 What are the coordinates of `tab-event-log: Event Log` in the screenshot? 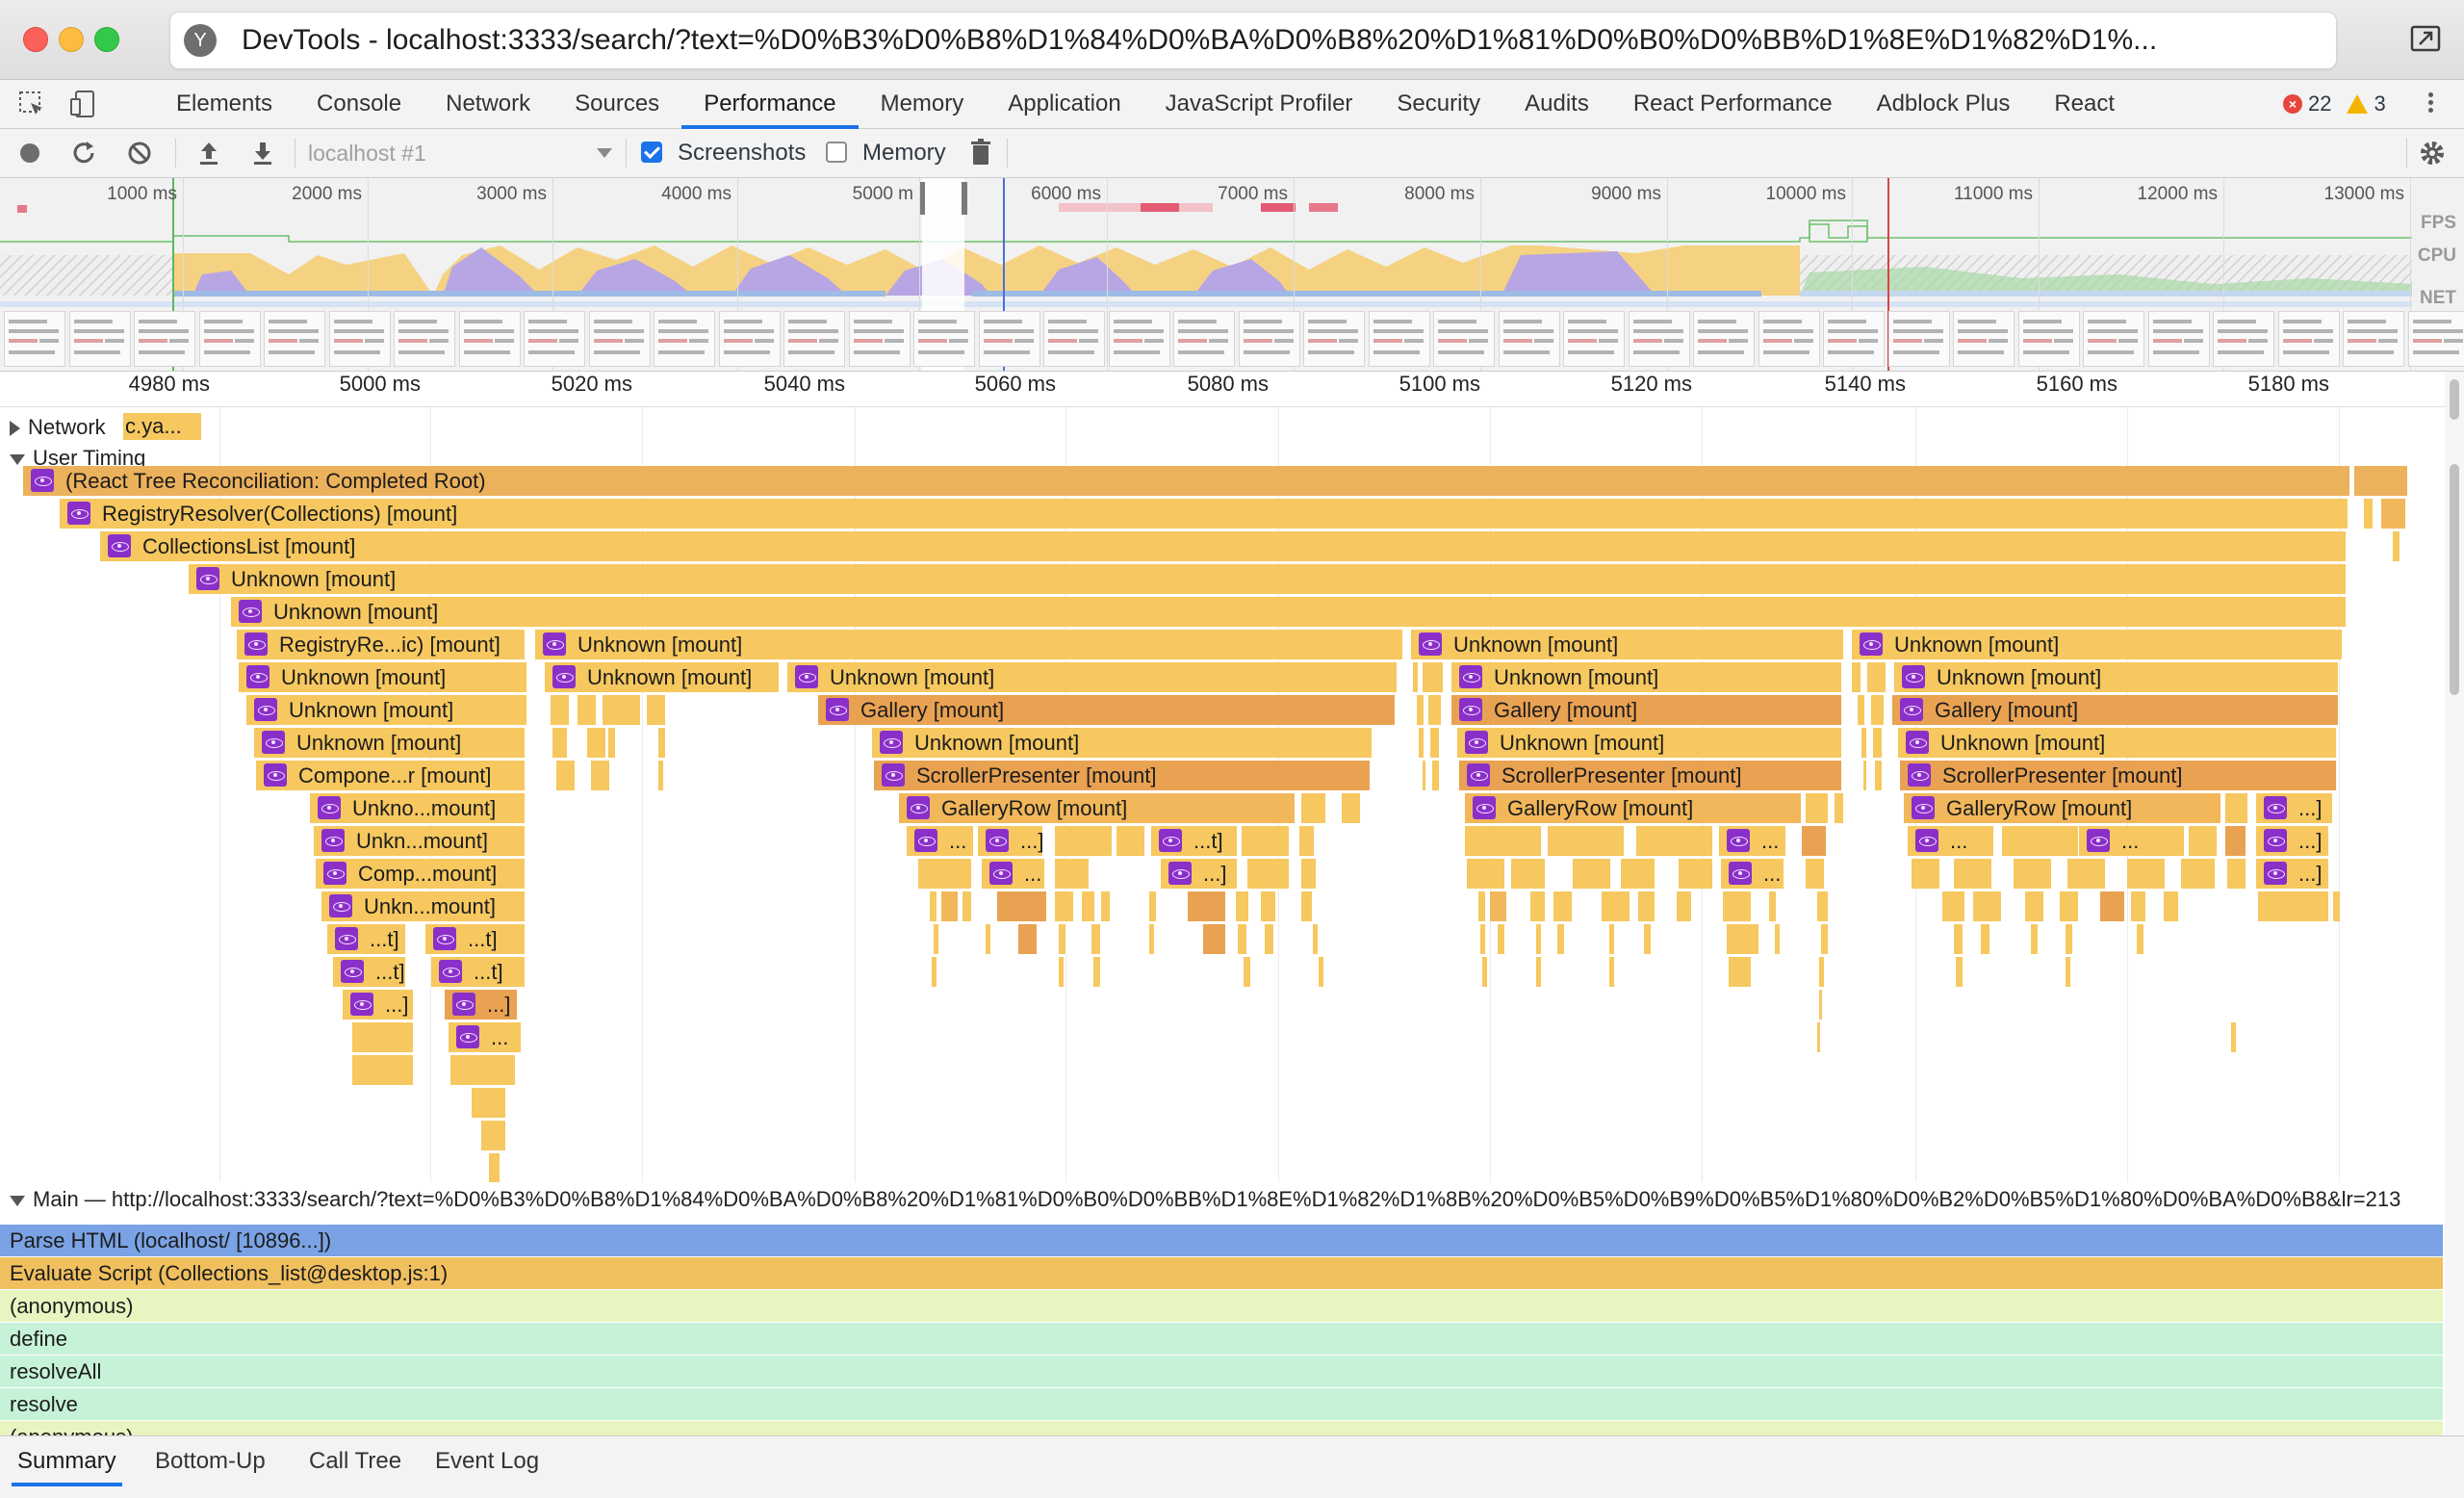 It's located at (487, 1461).